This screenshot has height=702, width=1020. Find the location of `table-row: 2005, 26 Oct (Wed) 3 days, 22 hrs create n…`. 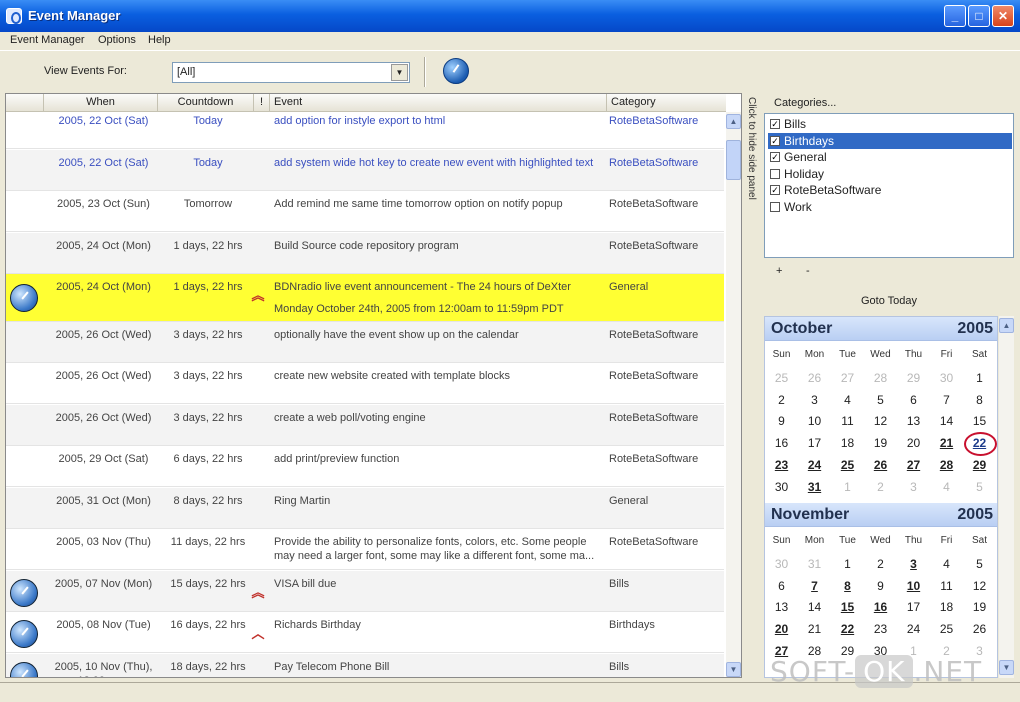

table-row: 2005, 26 Oct (Wed) 3 days, 22 hrs create n… is located at coordinates (365, 383).